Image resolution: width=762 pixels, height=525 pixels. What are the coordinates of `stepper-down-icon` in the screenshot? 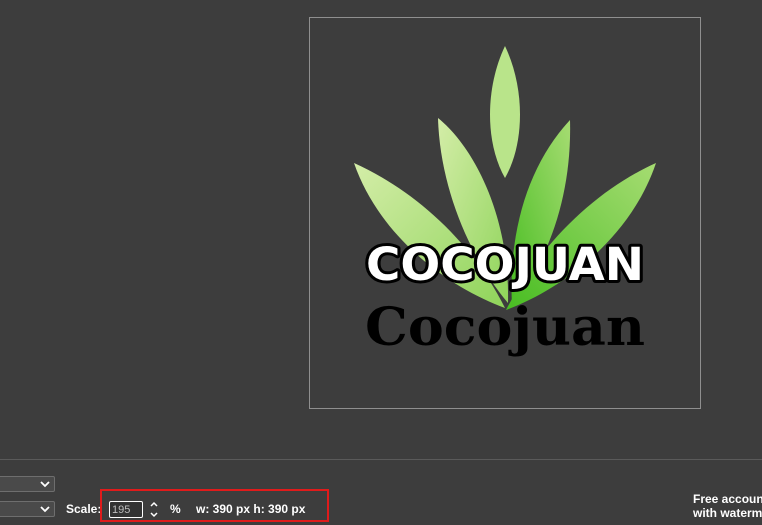 It's located at (154, 514).